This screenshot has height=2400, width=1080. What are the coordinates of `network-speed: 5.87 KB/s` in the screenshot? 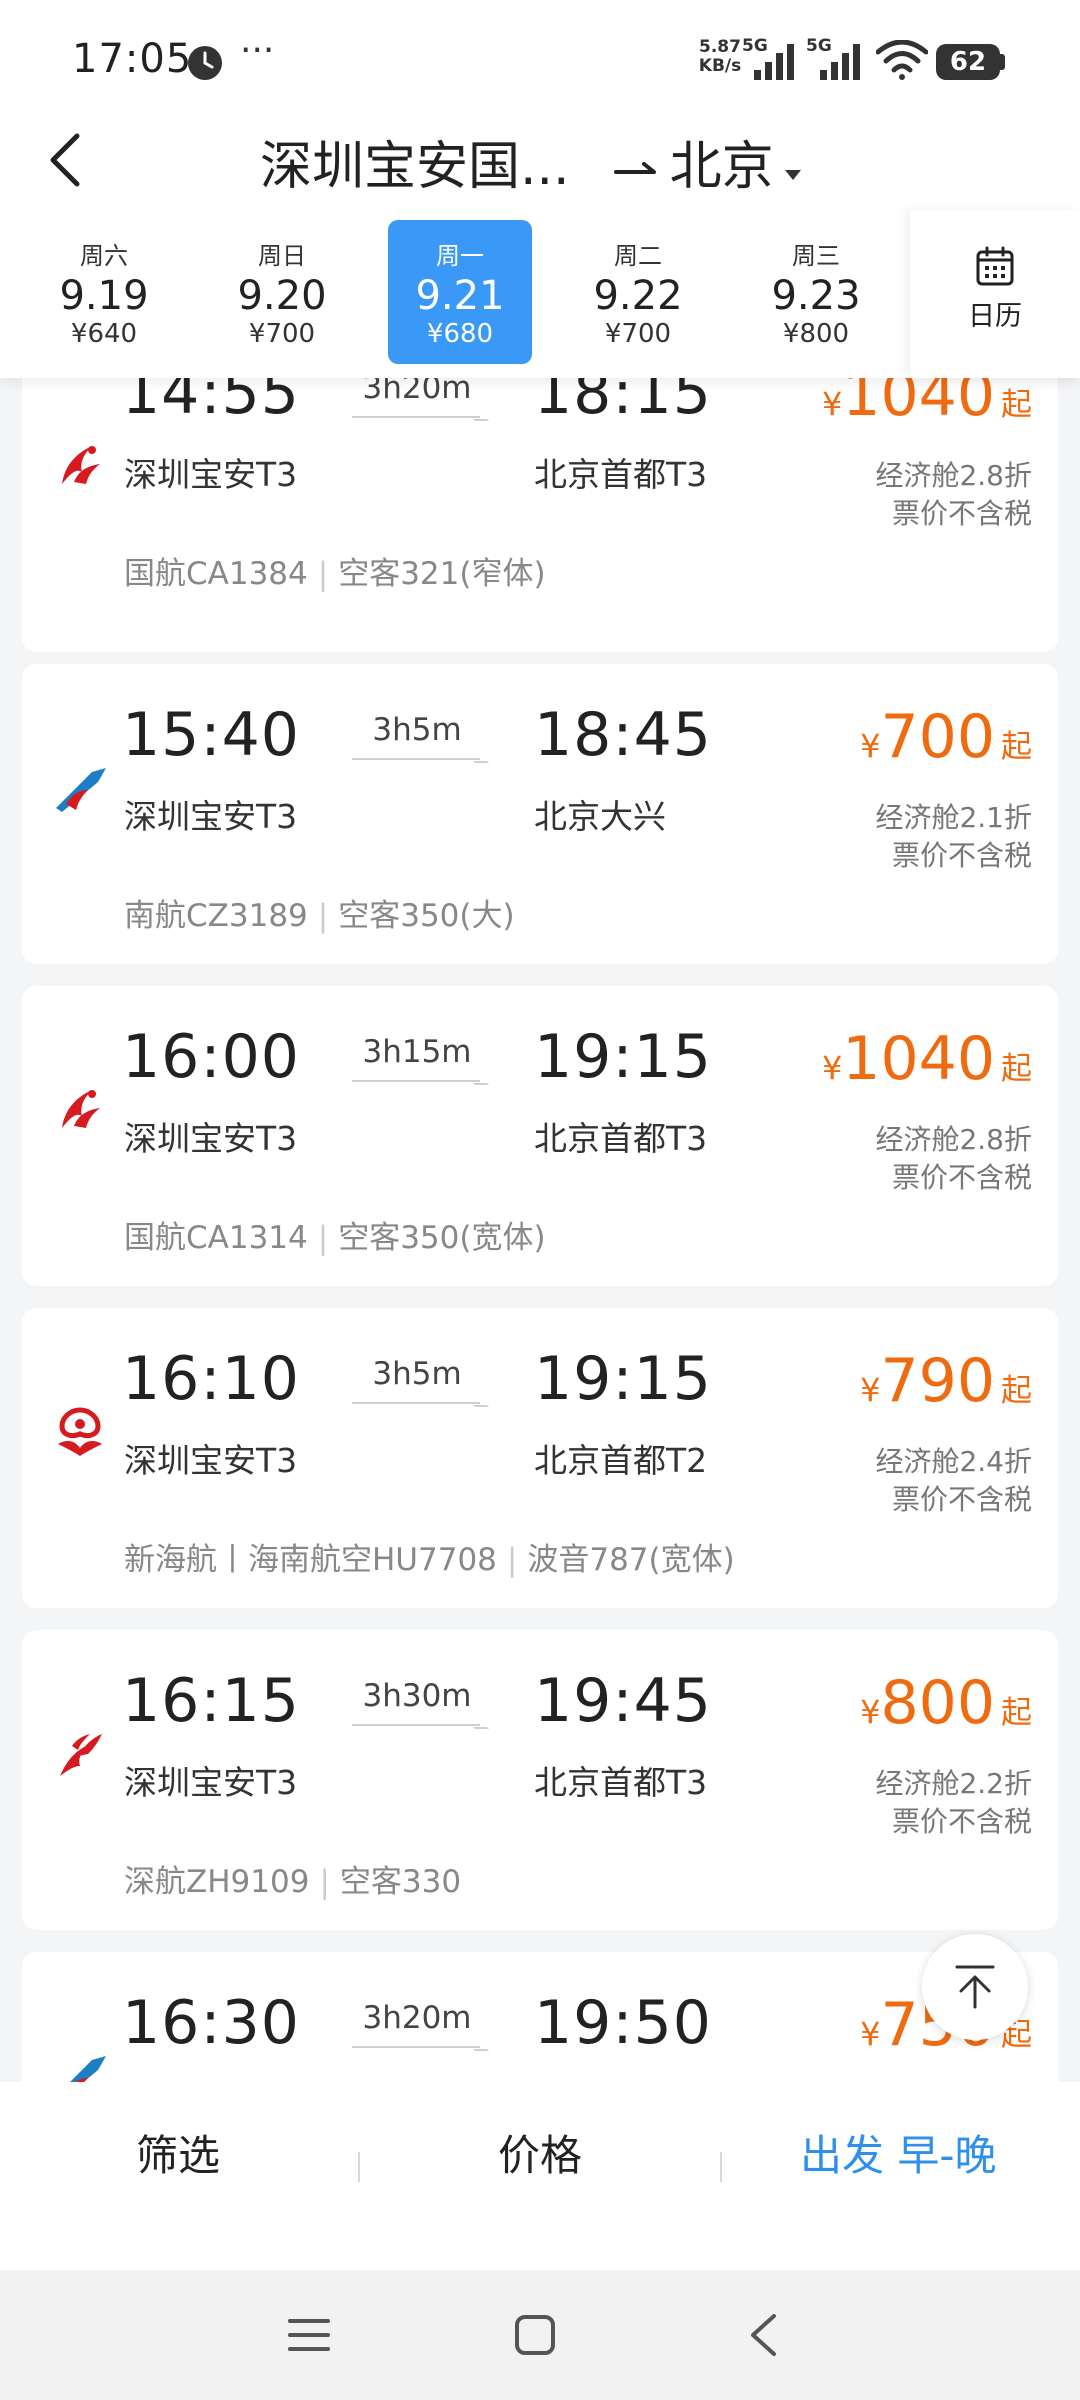 It's located at (720, 56).